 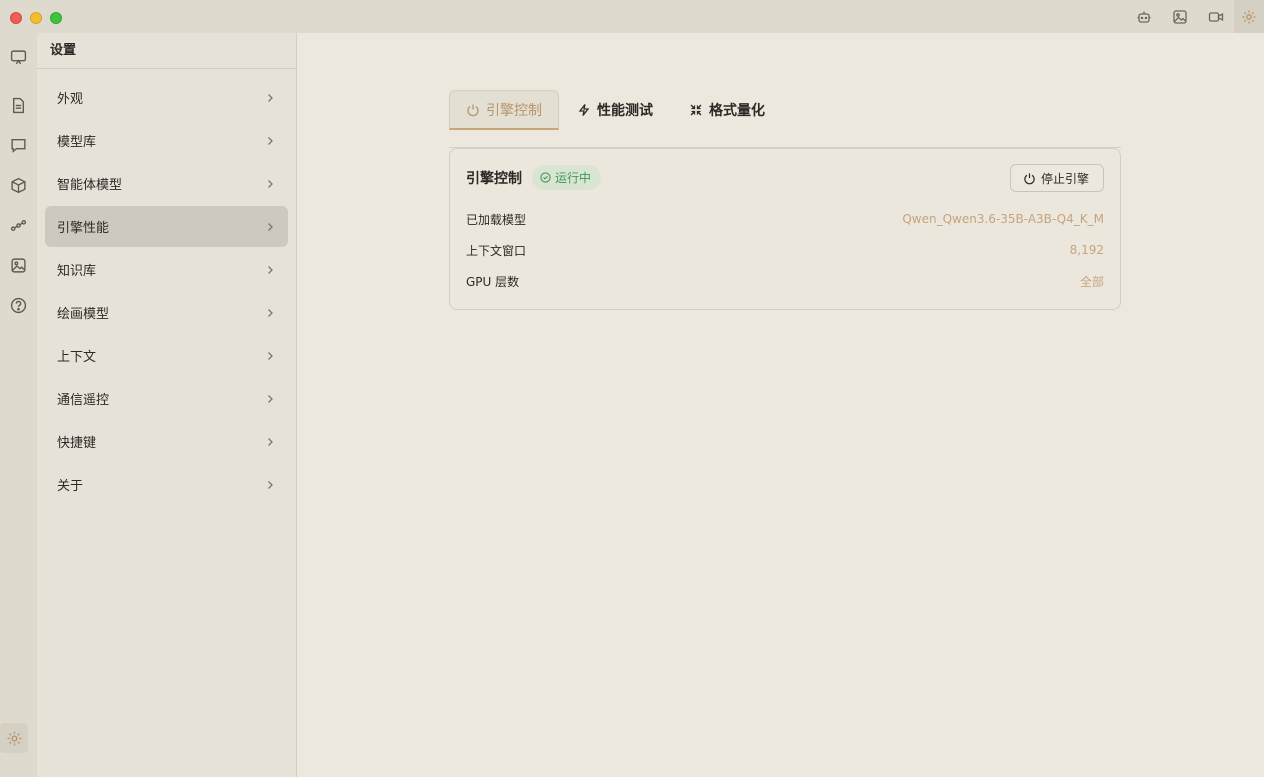 What do you see at coordinates (70, 99) in the screenshot?
I see `sidebar-item-label: 外观` at bounding box center [70, 99].